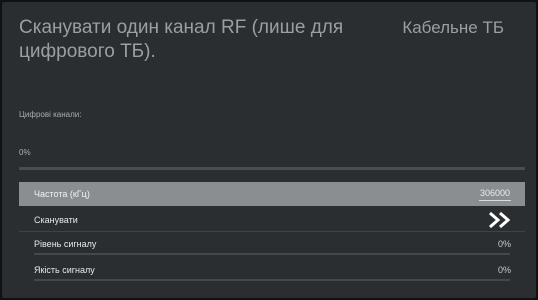 This screenshot has height=300, width=538. What do you see at coordinates (50, 114) in the screenshot?
I see `digital-channels-label: Цифрові канали:` at bounding box center [50, 114].